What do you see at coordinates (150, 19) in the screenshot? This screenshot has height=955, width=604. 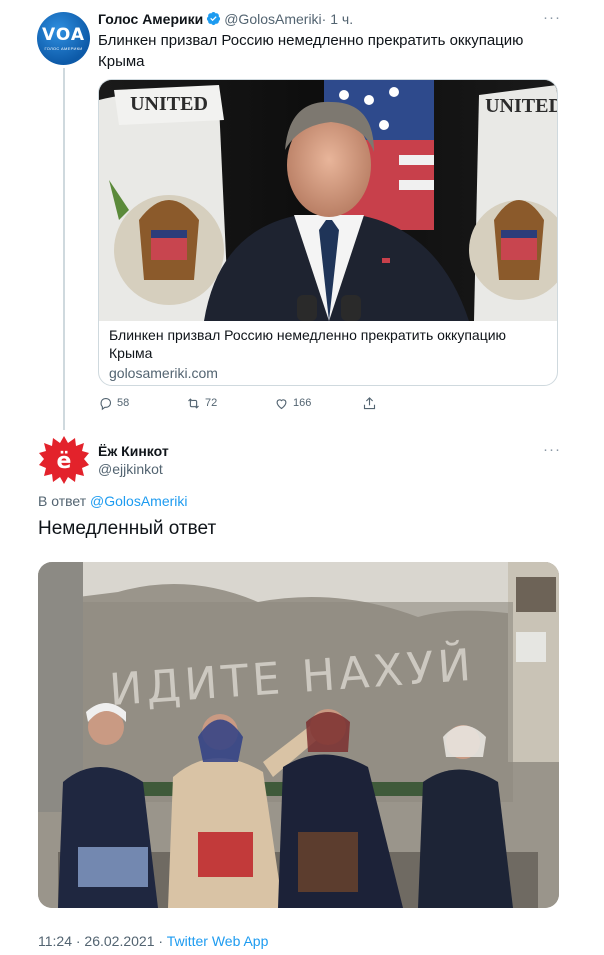 I see `tweet1-author-name: Голос Америки` at bounding box center [150, 19].